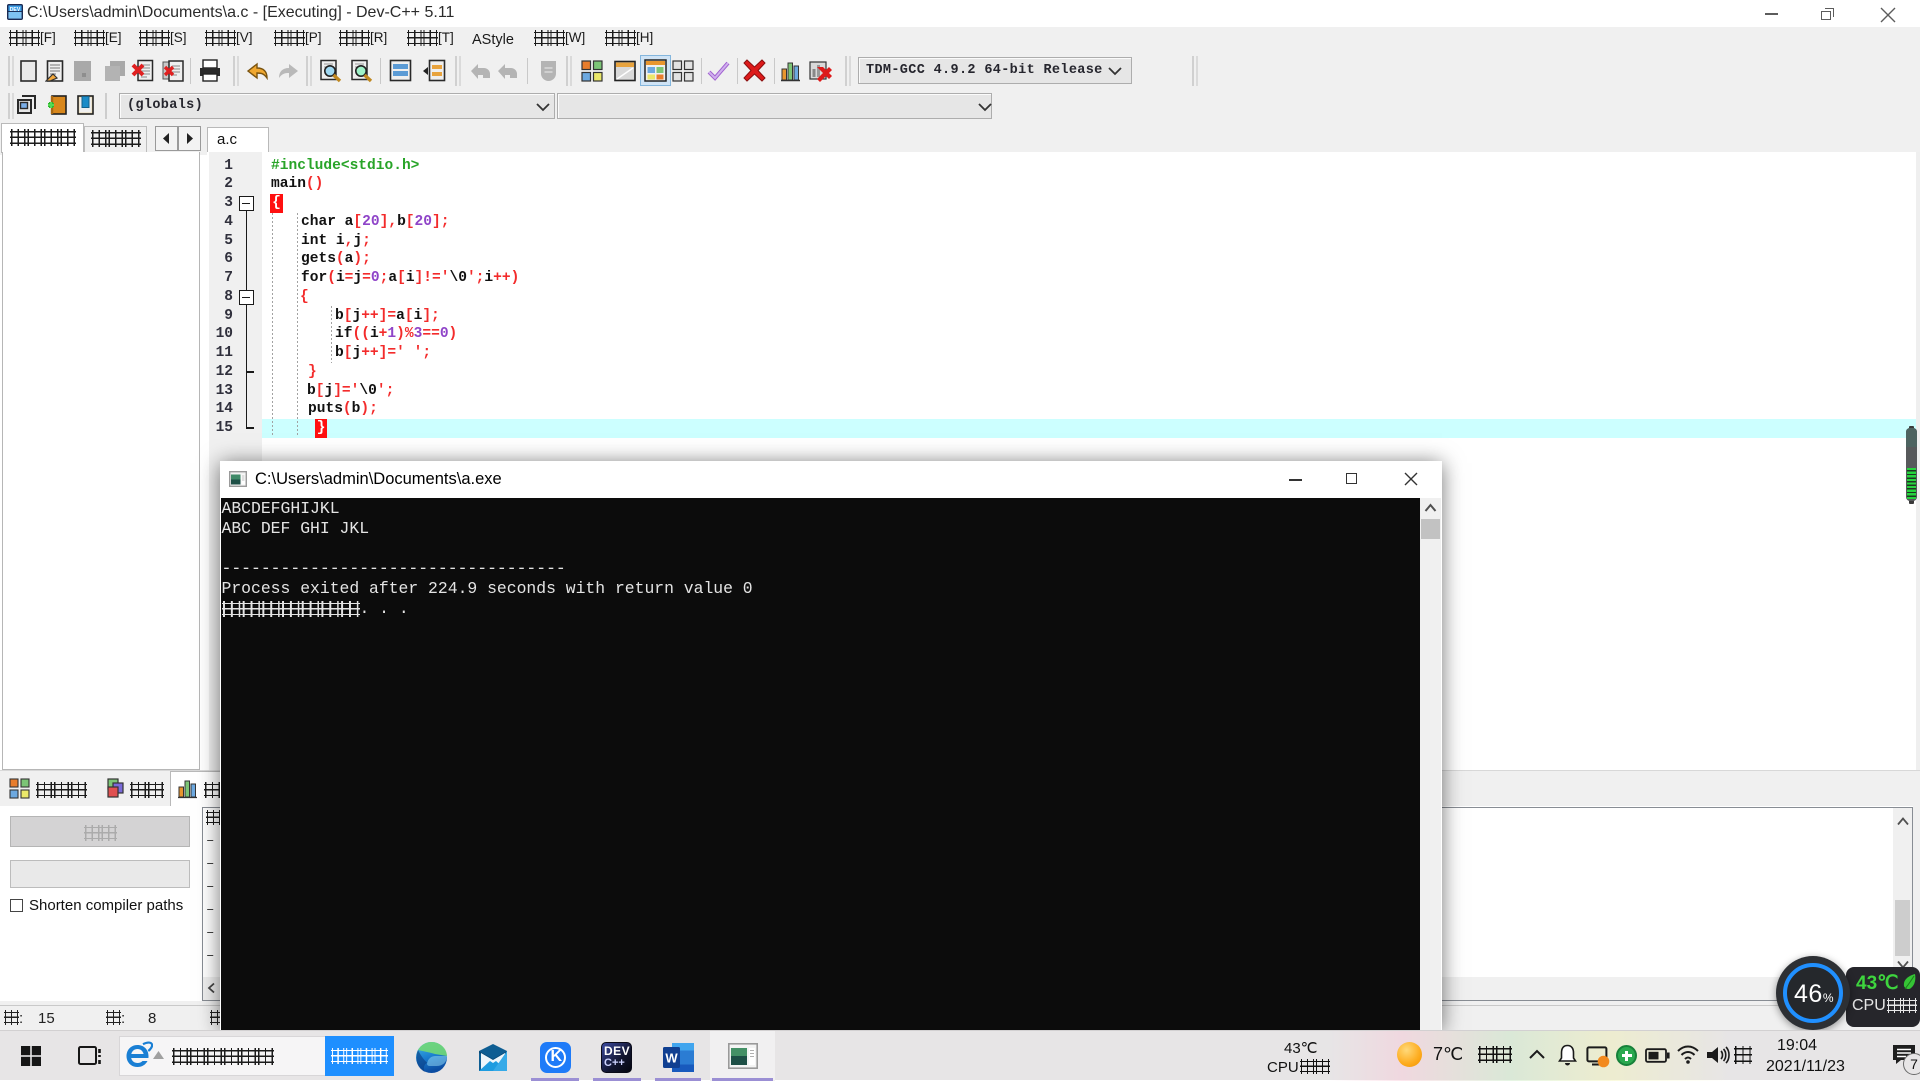 Image resolution: width=1920 pixels, height=1081 pixels. I want to click on svg-text: DEV, so click(15, 10).